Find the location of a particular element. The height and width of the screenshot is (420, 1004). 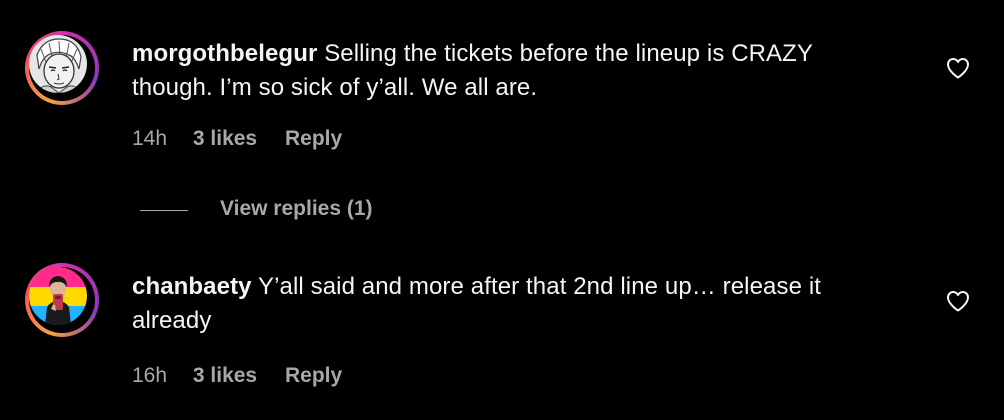

comment-timestamp: 16h is located at coordinates (149, 376).